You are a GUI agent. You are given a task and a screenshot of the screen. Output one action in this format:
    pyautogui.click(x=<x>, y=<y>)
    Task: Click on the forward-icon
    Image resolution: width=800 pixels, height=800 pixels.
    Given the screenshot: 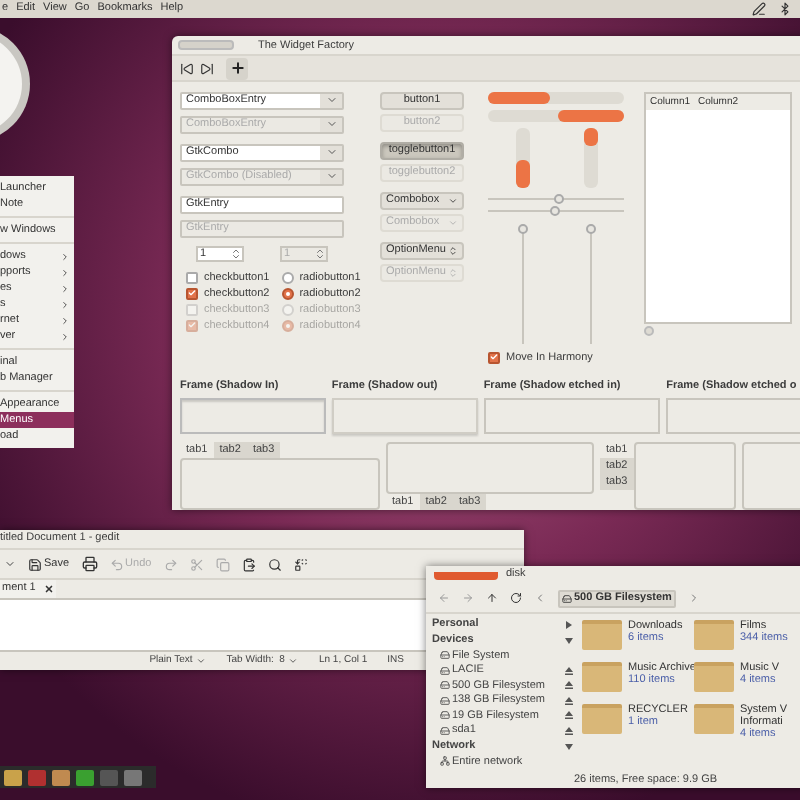 What is the action you would take?
    pyautogui.click(x=468, y=598)
    